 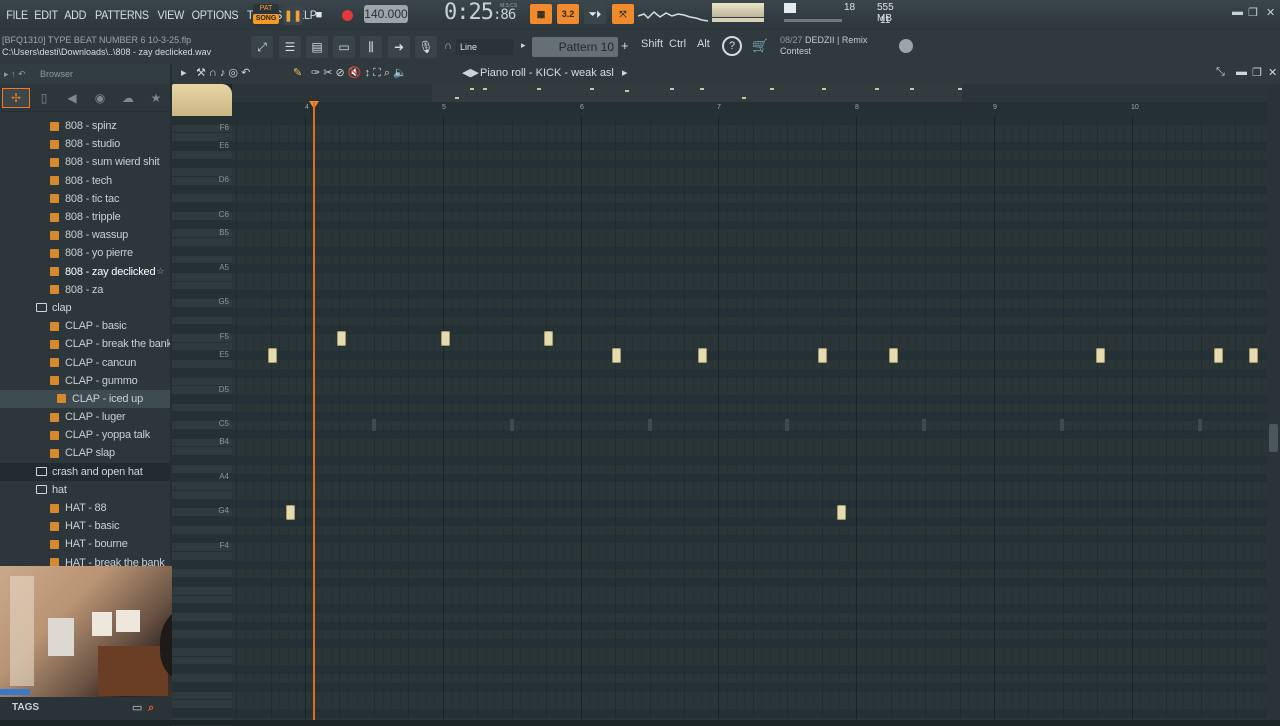 I want to click on vertical-scrollbar, so click(x=1273, y=402).